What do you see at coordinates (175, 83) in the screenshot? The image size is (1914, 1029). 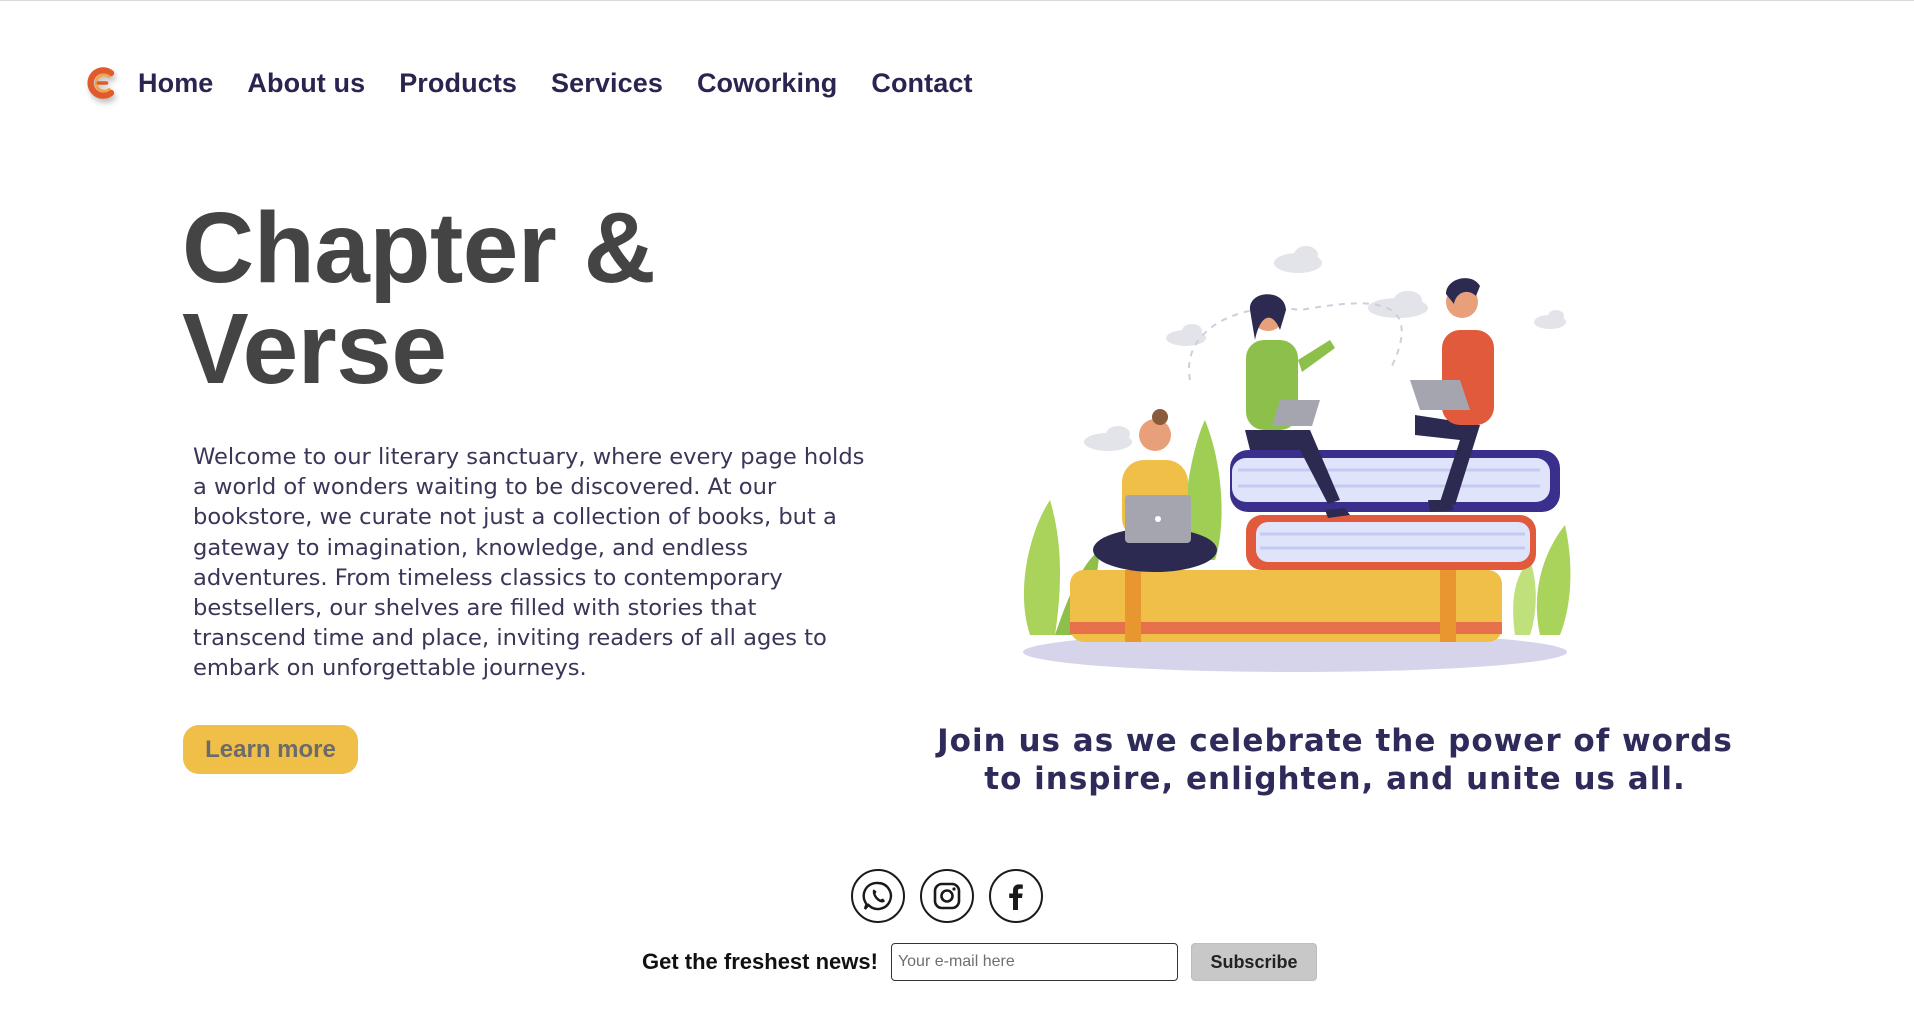 I see `nav-link-home: Home` at bounding box center [175, 83].